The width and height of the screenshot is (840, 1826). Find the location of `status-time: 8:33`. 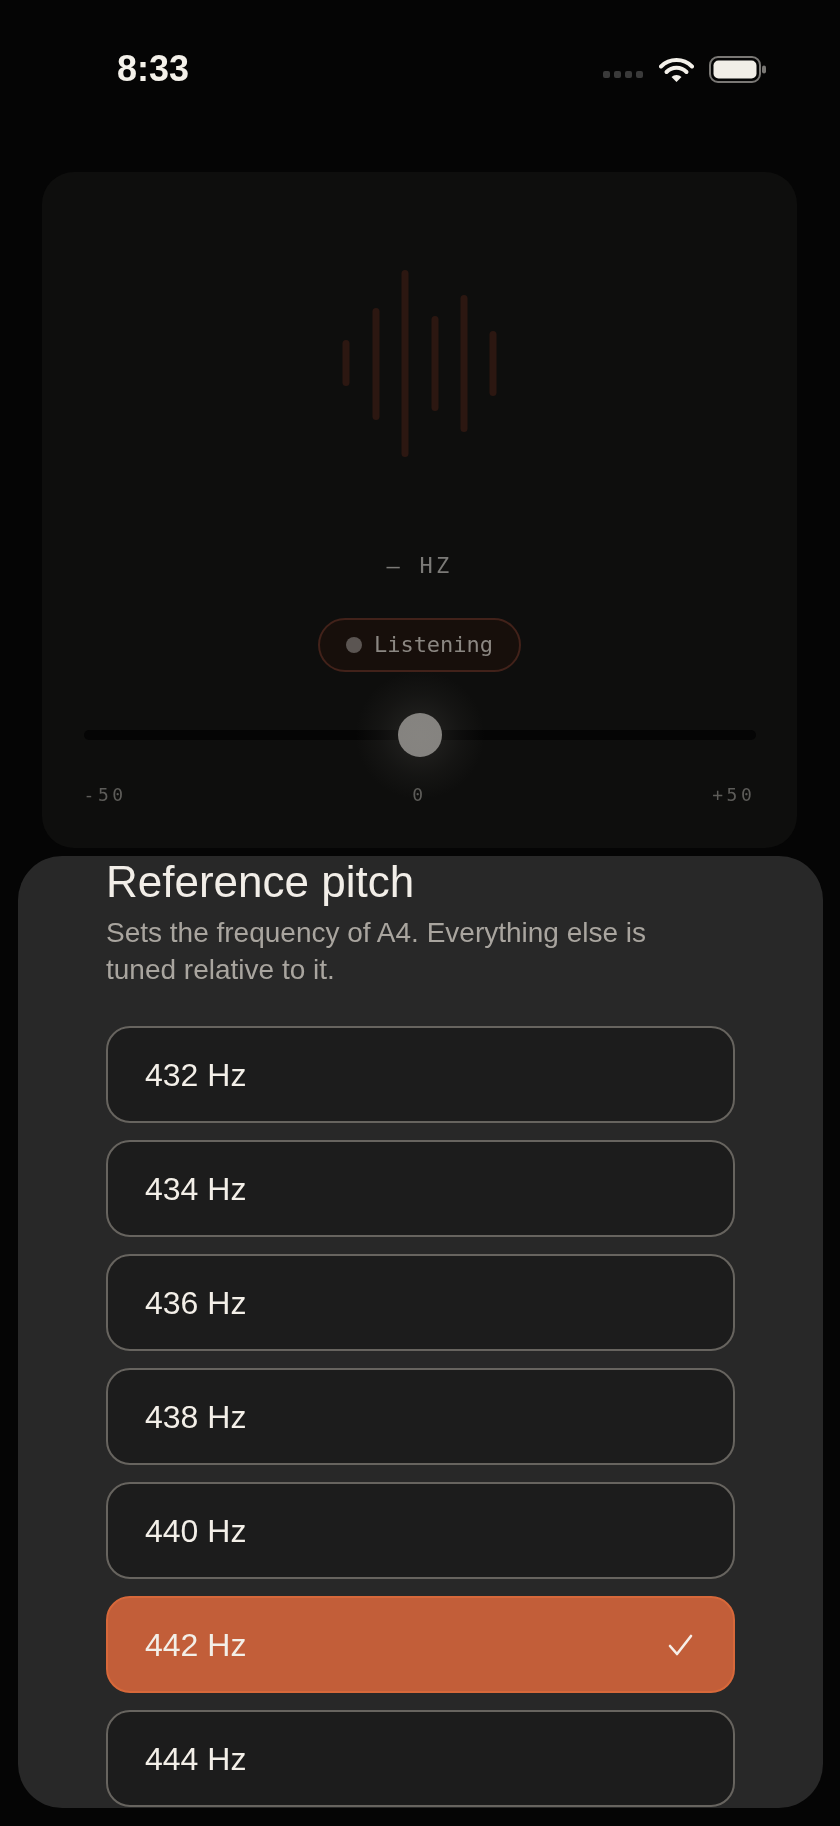

status-time: 8:33 is located at coordinates (153, 69).